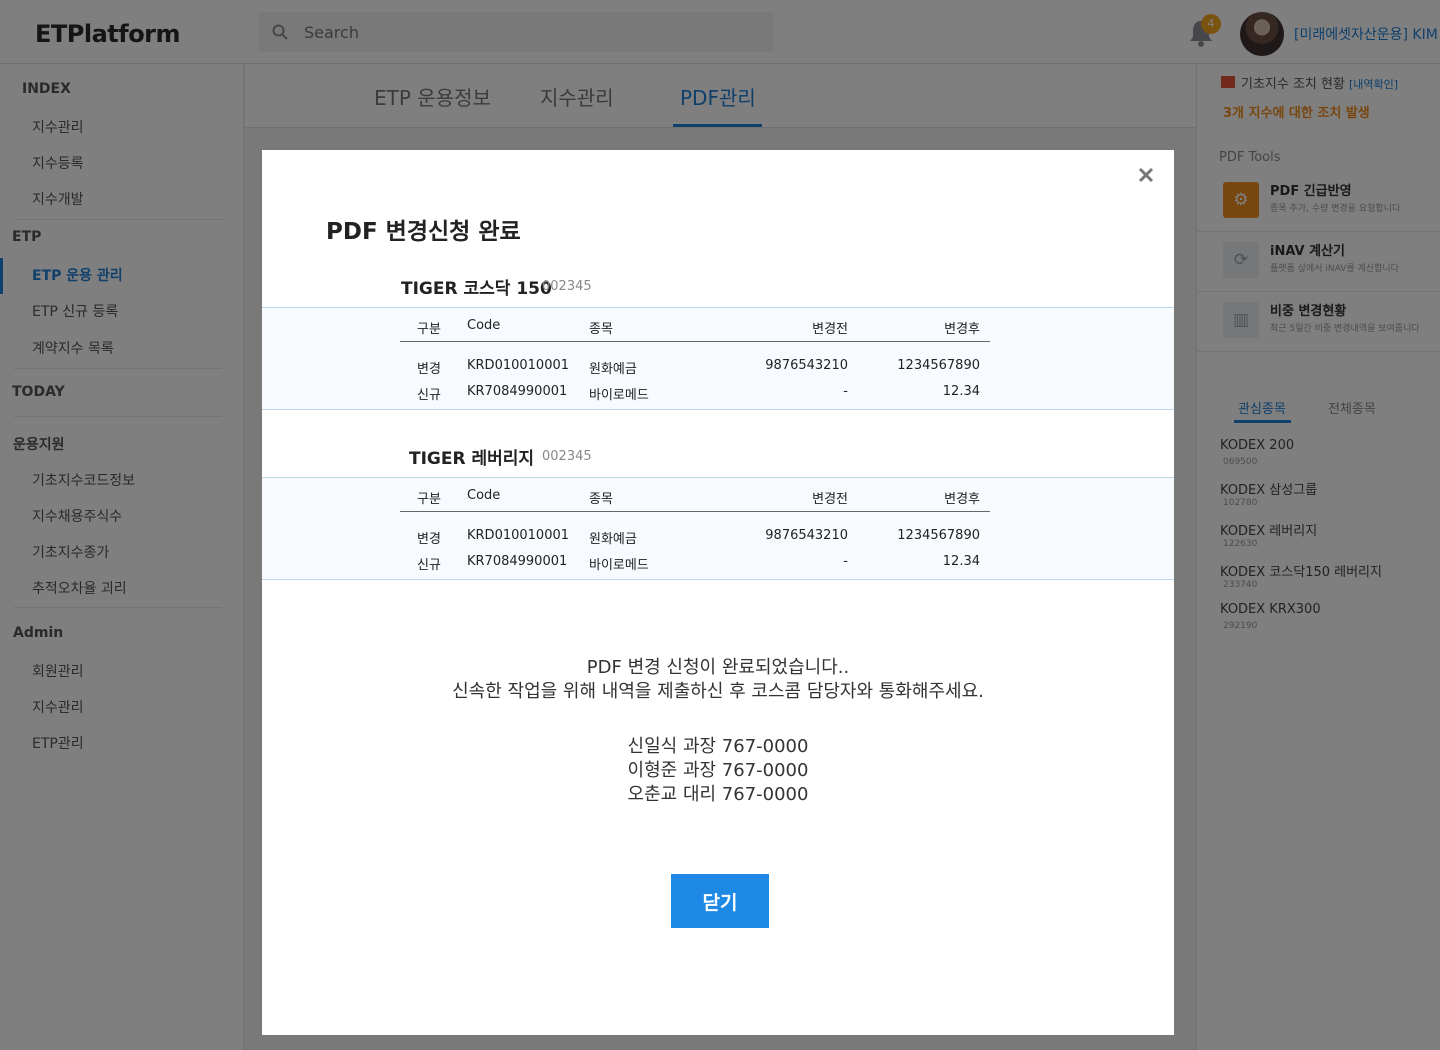 The height and width of the screenshot is (1050, 1440). Describe the element at coordinates (718, 770) in the screenshot. I see `contact-line: 이형준 과장 767-0000` at that location.